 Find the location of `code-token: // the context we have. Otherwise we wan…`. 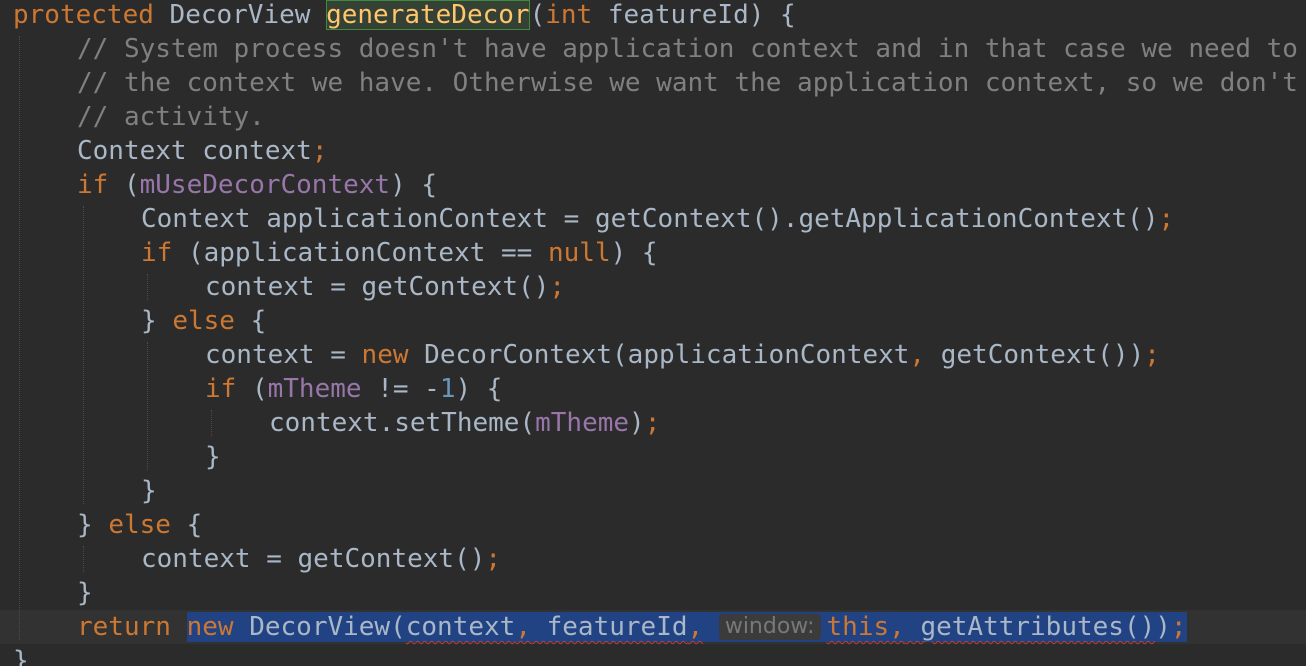

code-token: // the context we have. Otherwise we wan… is located at coordinates (687, 83).